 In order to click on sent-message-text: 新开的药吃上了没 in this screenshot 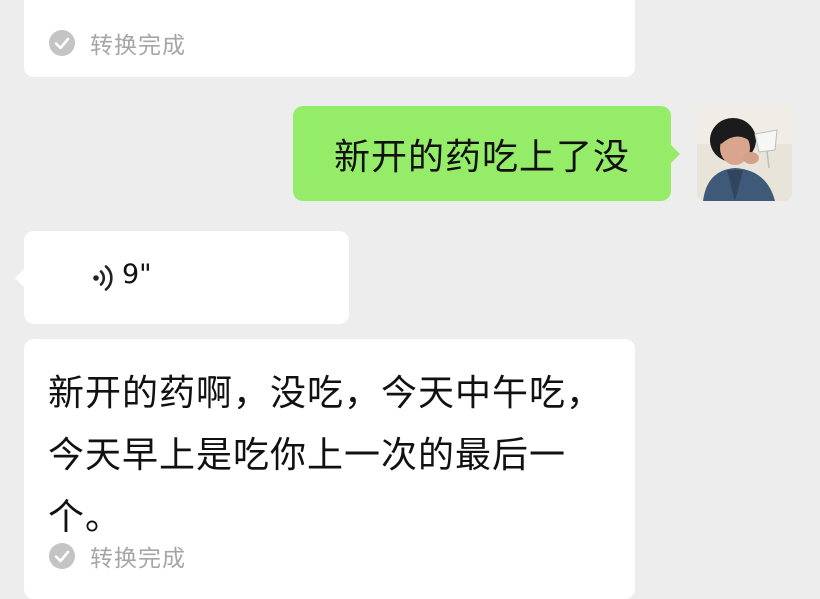, I will do `click(481, 157)`.